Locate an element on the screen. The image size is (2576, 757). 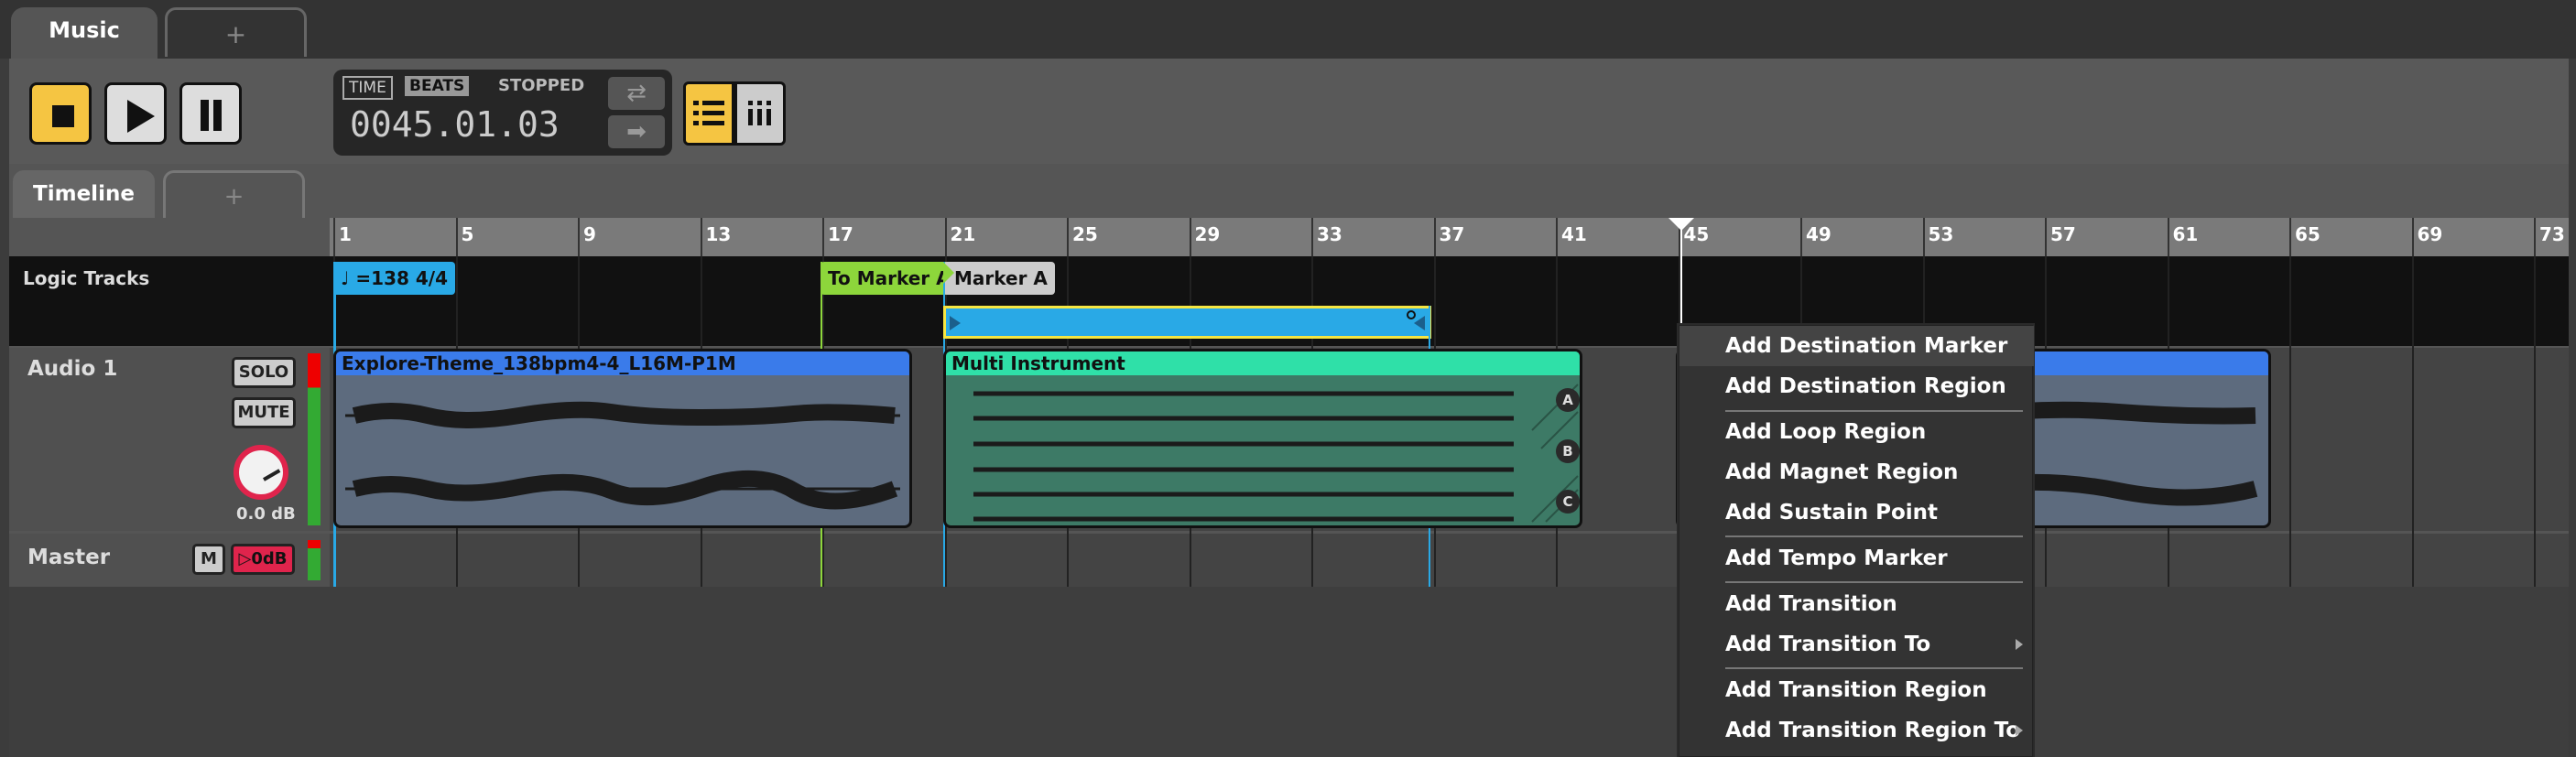
ruler-tick-label: 37 is located at coordinates (1452, 234).